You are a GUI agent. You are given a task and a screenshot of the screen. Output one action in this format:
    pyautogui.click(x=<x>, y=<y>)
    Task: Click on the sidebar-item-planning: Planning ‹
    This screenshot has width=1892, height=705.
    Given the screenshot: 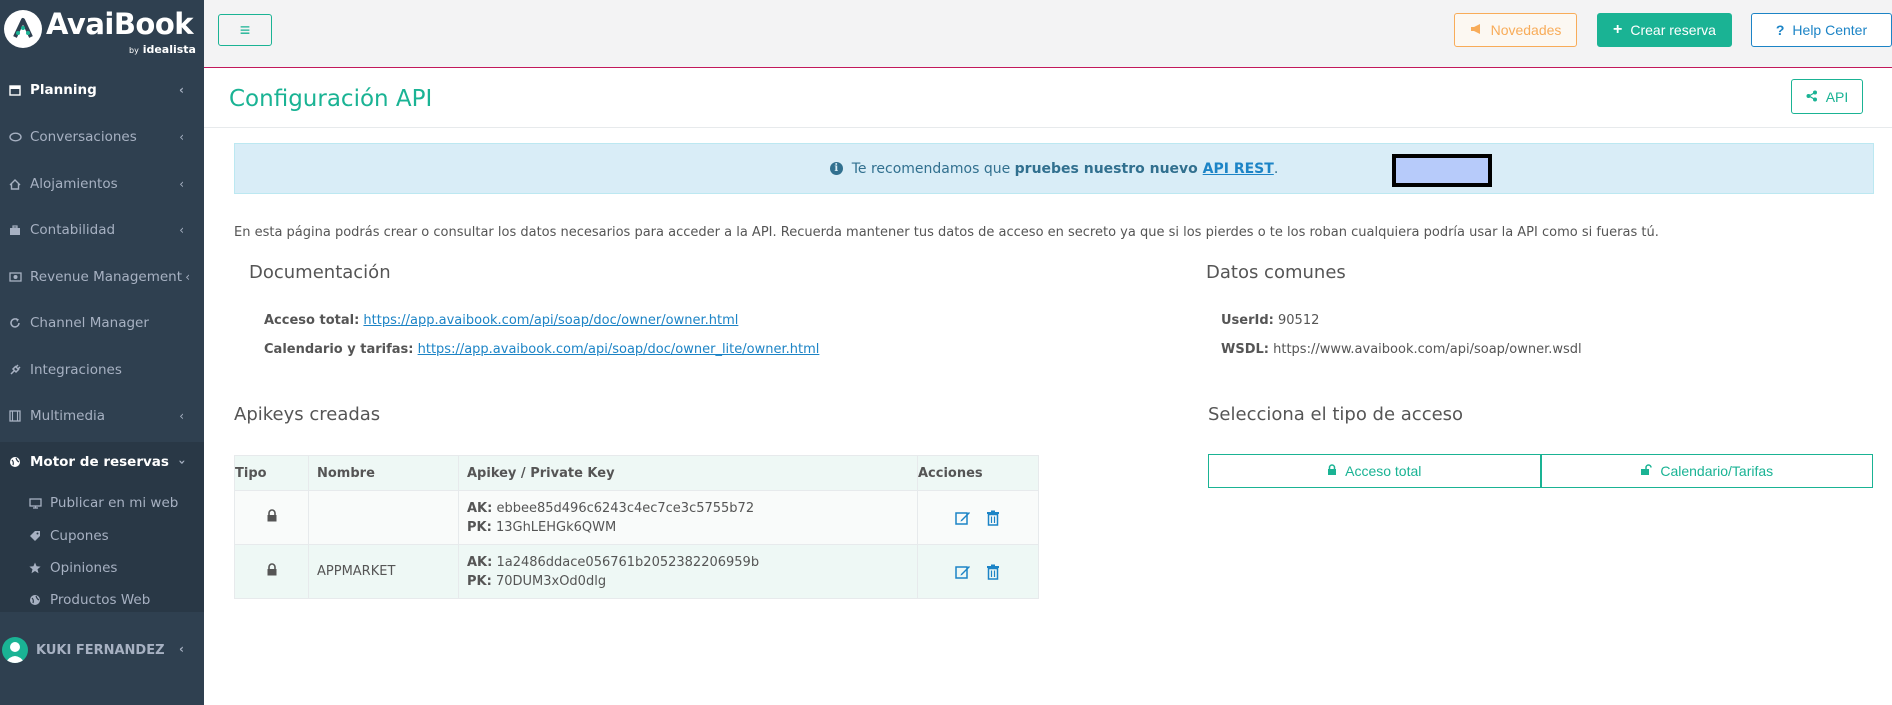 What is the action you would take?
    pyautogui.click(x=102, y=90)
    